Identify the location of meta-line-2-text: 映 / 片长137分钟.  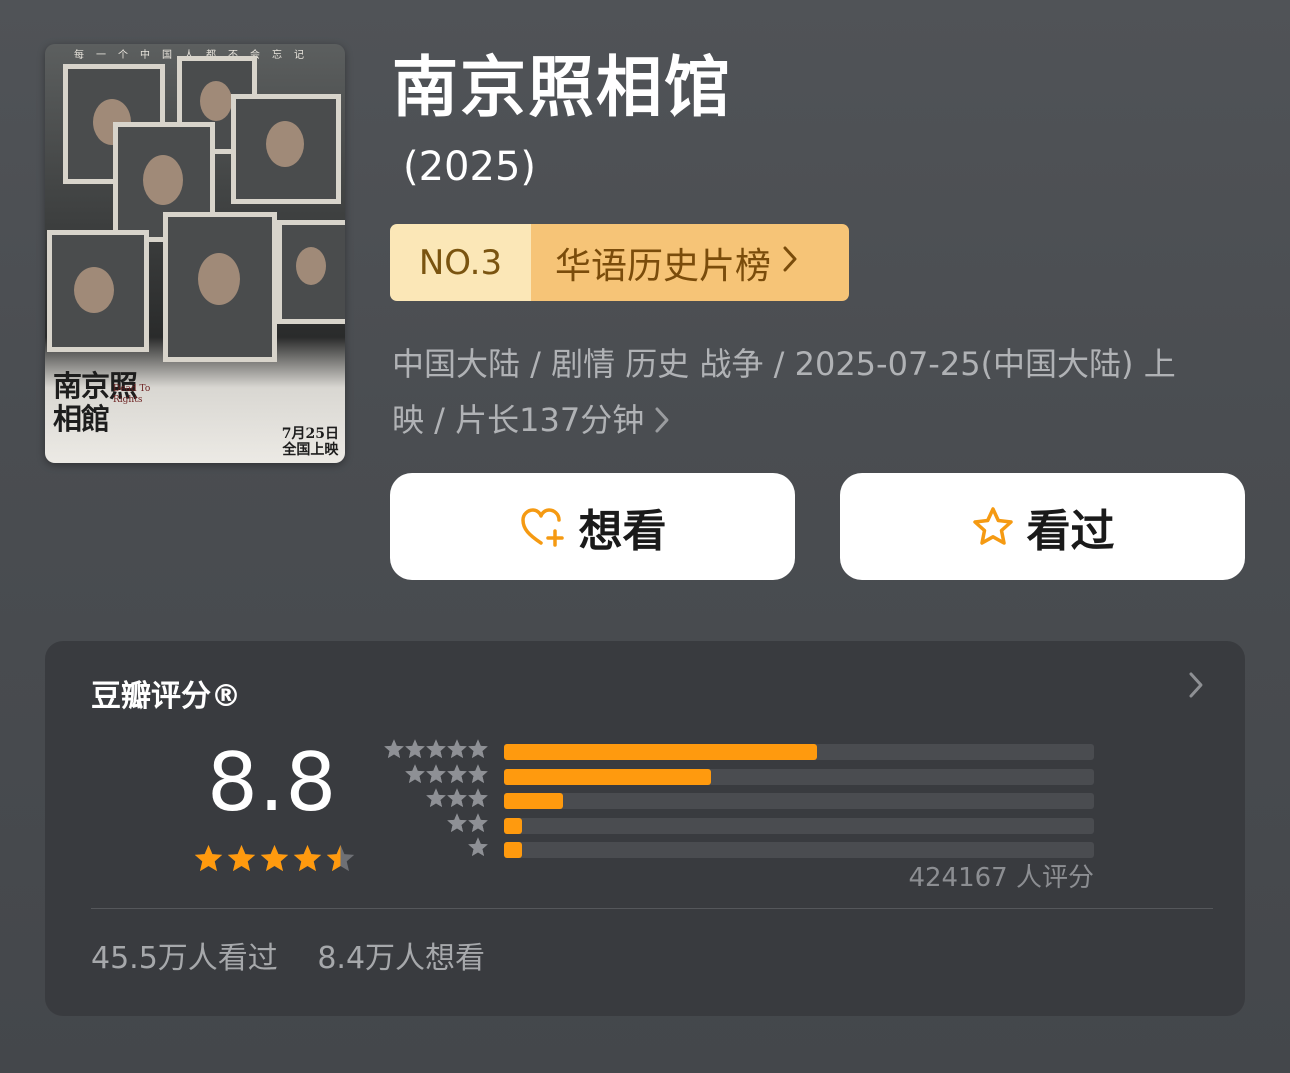
(518, 420).